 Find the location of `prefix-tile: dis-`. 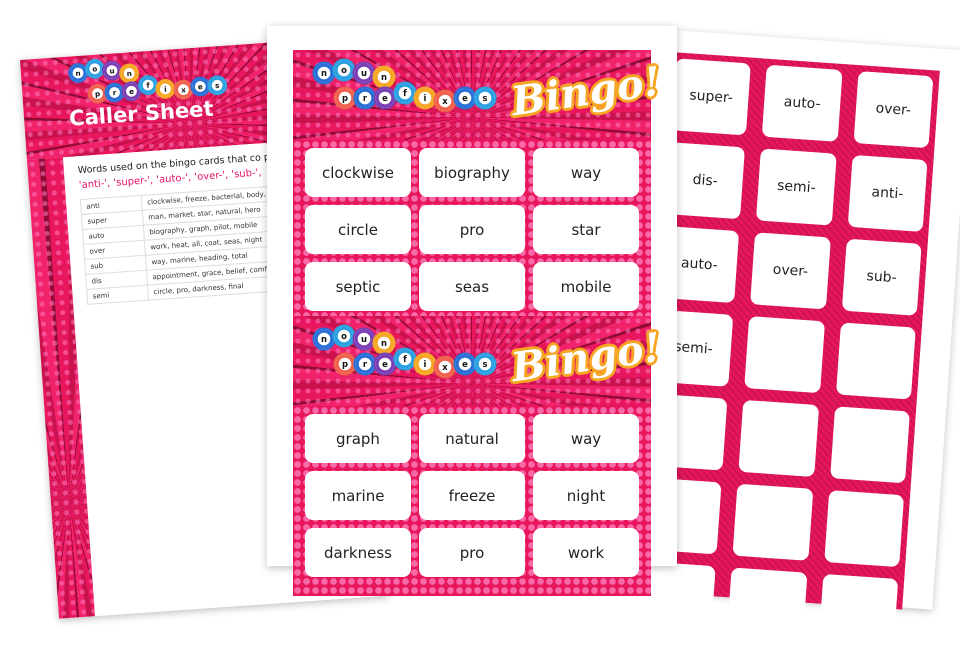

prefix-tile: dis- is located at coordinates (705, 181).